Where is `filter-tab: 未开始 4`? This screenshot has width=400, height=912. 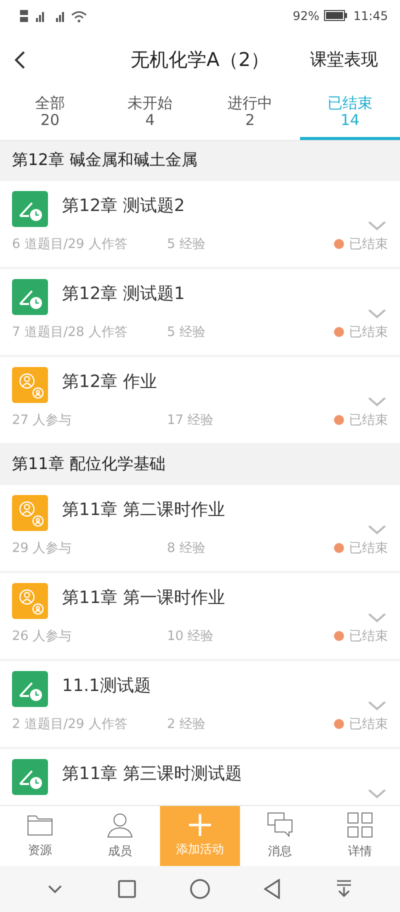 filter-tab: 未开始 4 is located at coordinates (150, 114).